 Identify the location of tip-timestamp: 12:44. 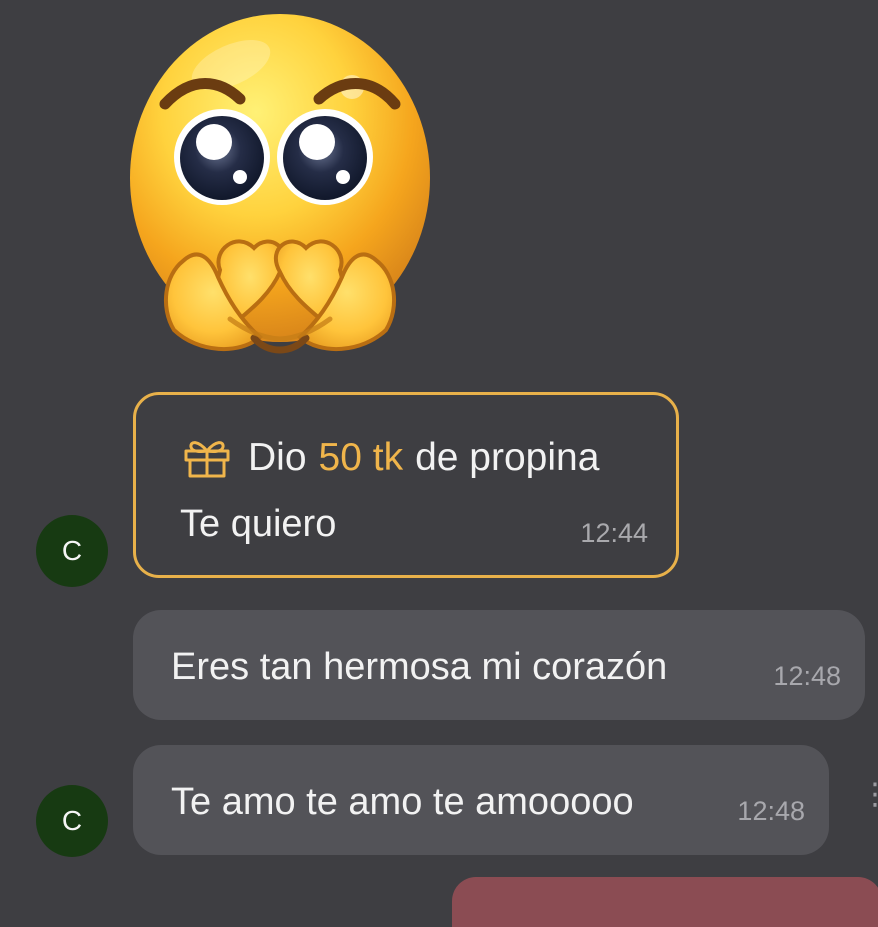
(614, 533).